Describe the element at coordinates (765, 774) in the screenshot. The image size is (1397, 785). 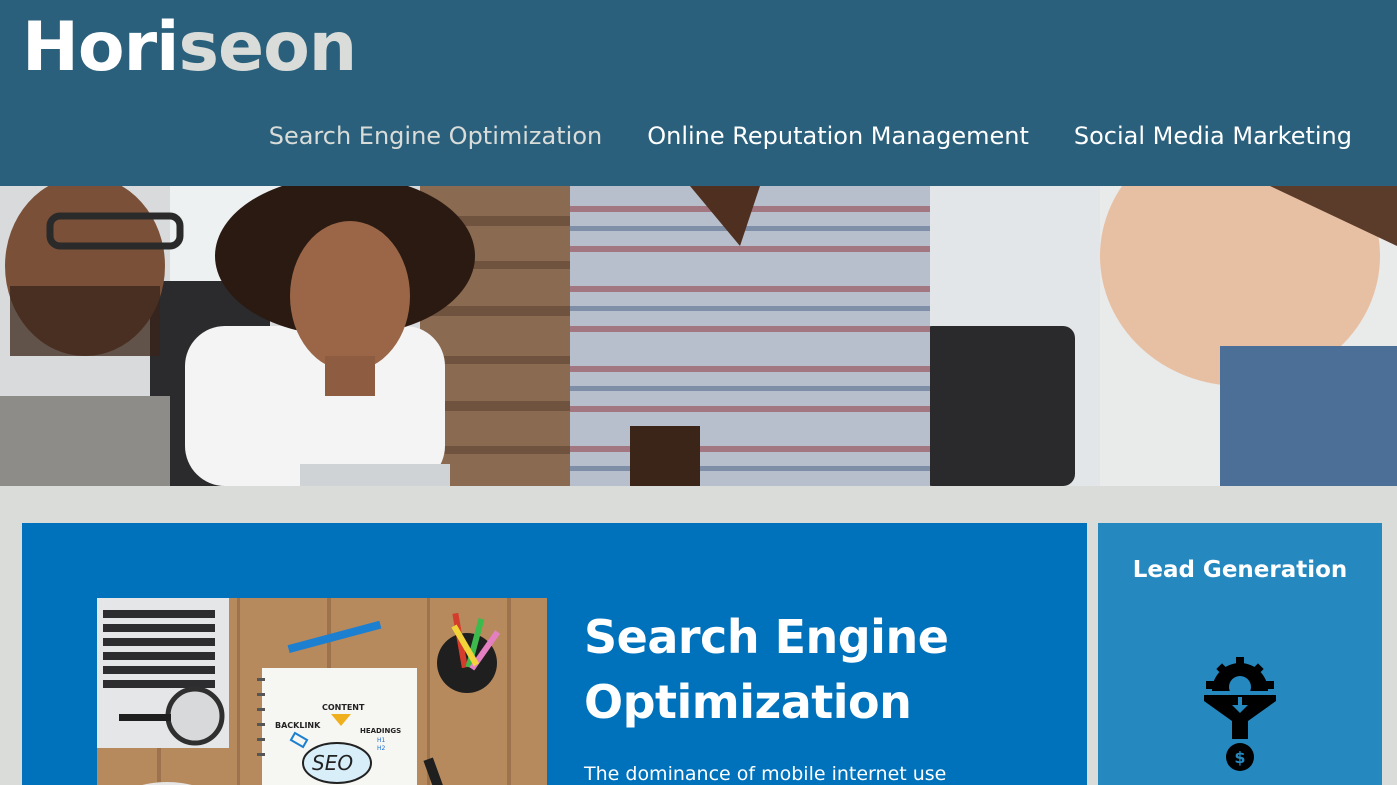
I see `card-text: The dominance of mobile internet use` at that location.